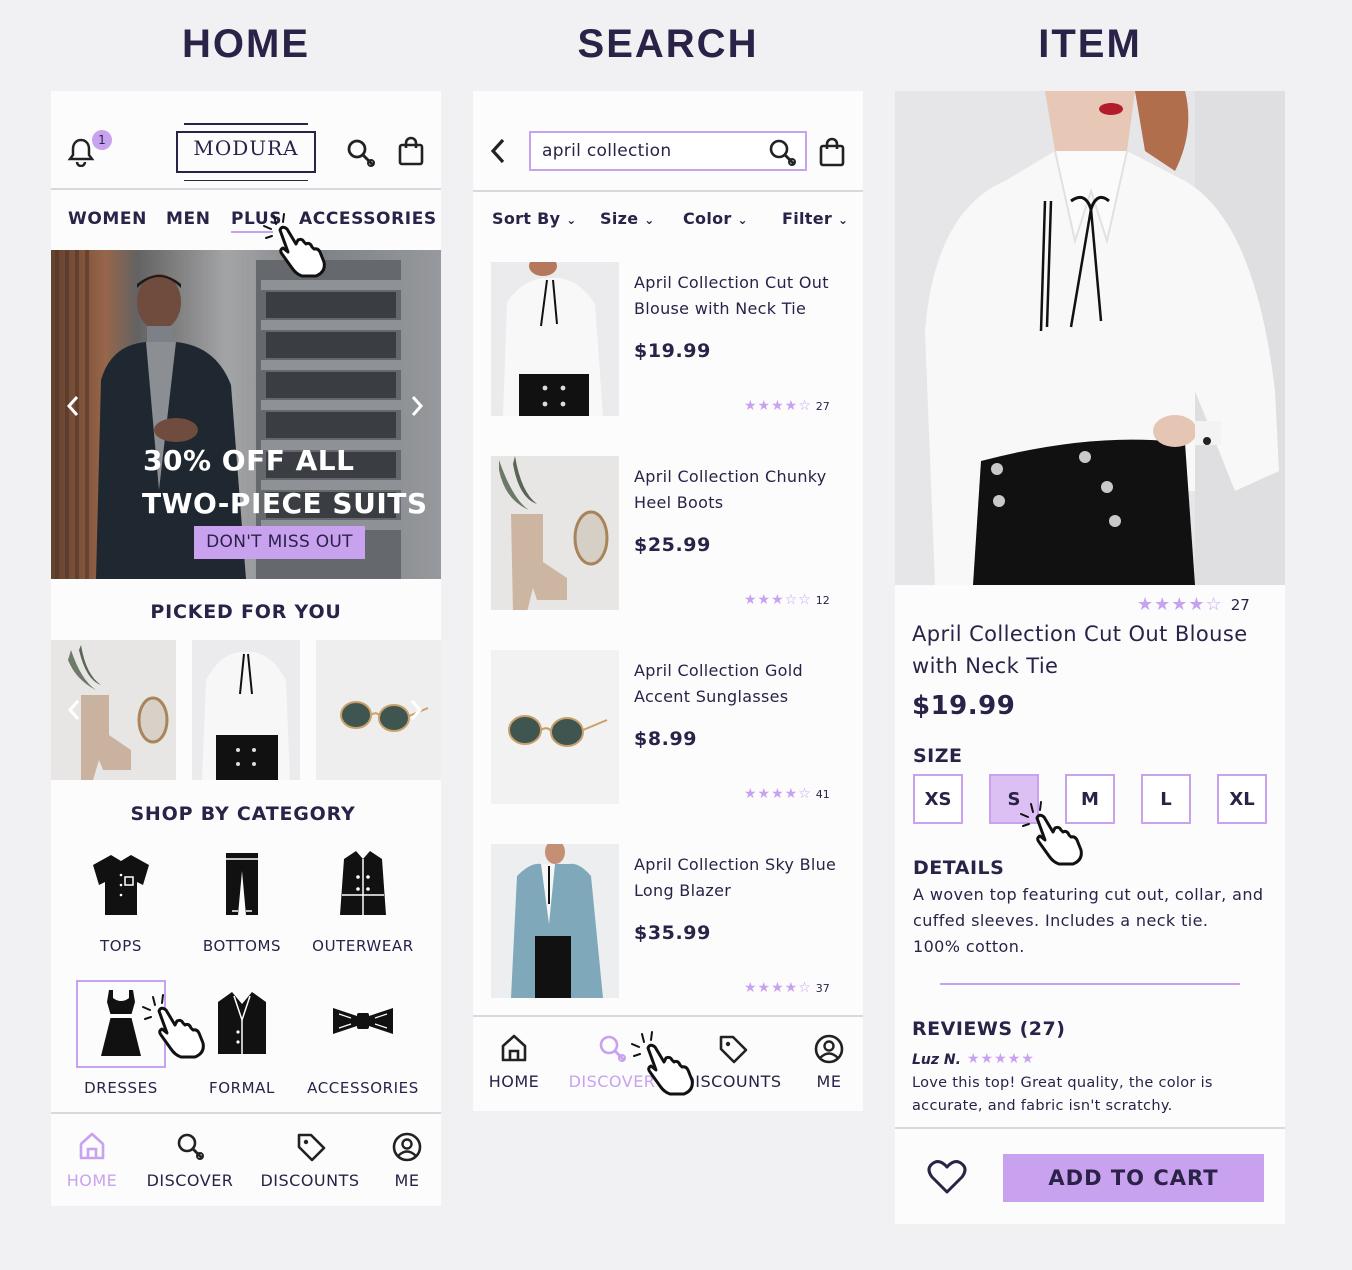  I want to click on category-outerwear: OUTERWEAR, so click(363, 907).